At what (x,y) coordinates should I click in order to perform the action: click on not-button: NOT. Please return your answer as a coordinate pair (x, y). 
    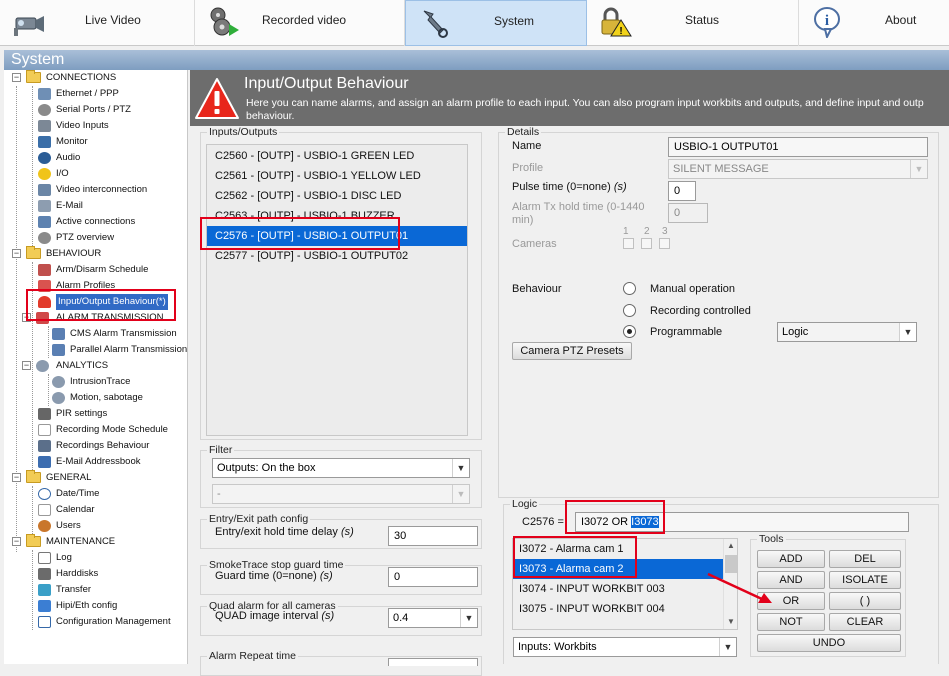
    Looking at the image, I should click on (791, 622).